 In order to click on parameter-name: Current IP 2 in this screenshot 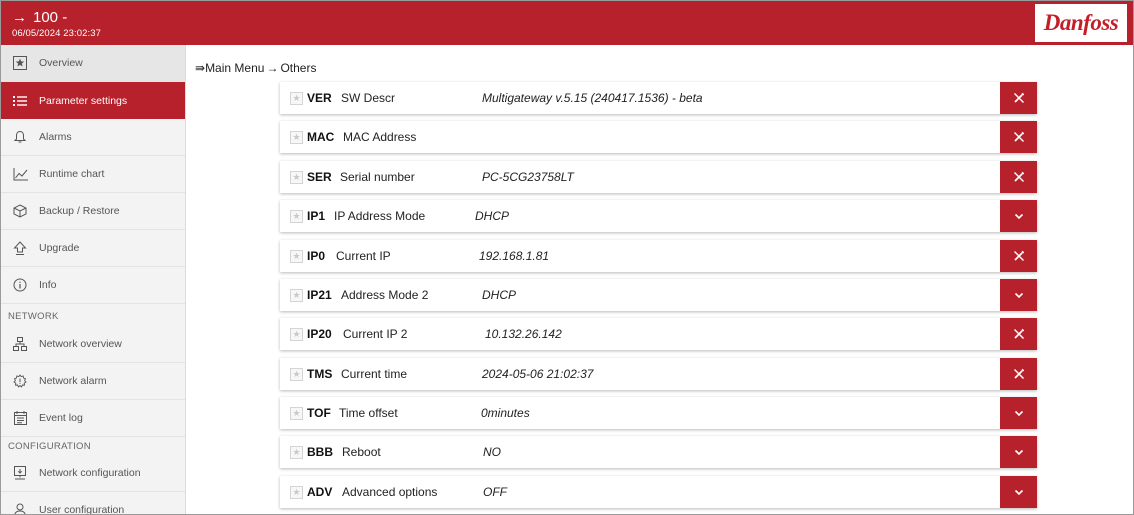, I will do `click(375, 334)`.